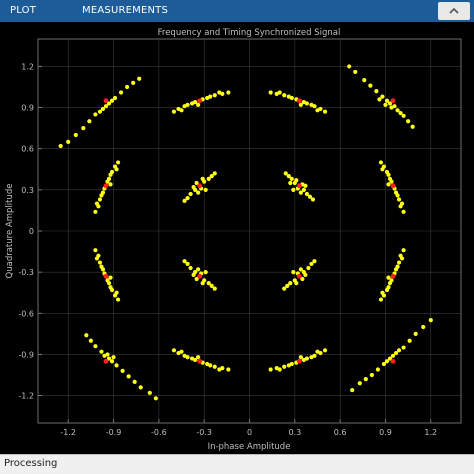  I want to click on tab-measurements: MEASUREMENTS, so click(125, 11).